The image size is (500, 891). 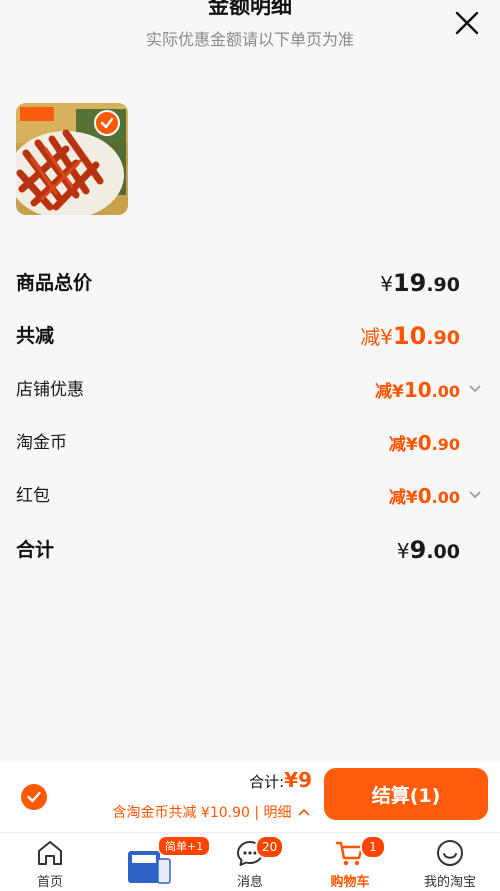 What do you see at coordinates (250, 443) in the screenshot?
I see `row-taojinbi: 淘金币 减¥0.90` at bounding box center [250, 443].